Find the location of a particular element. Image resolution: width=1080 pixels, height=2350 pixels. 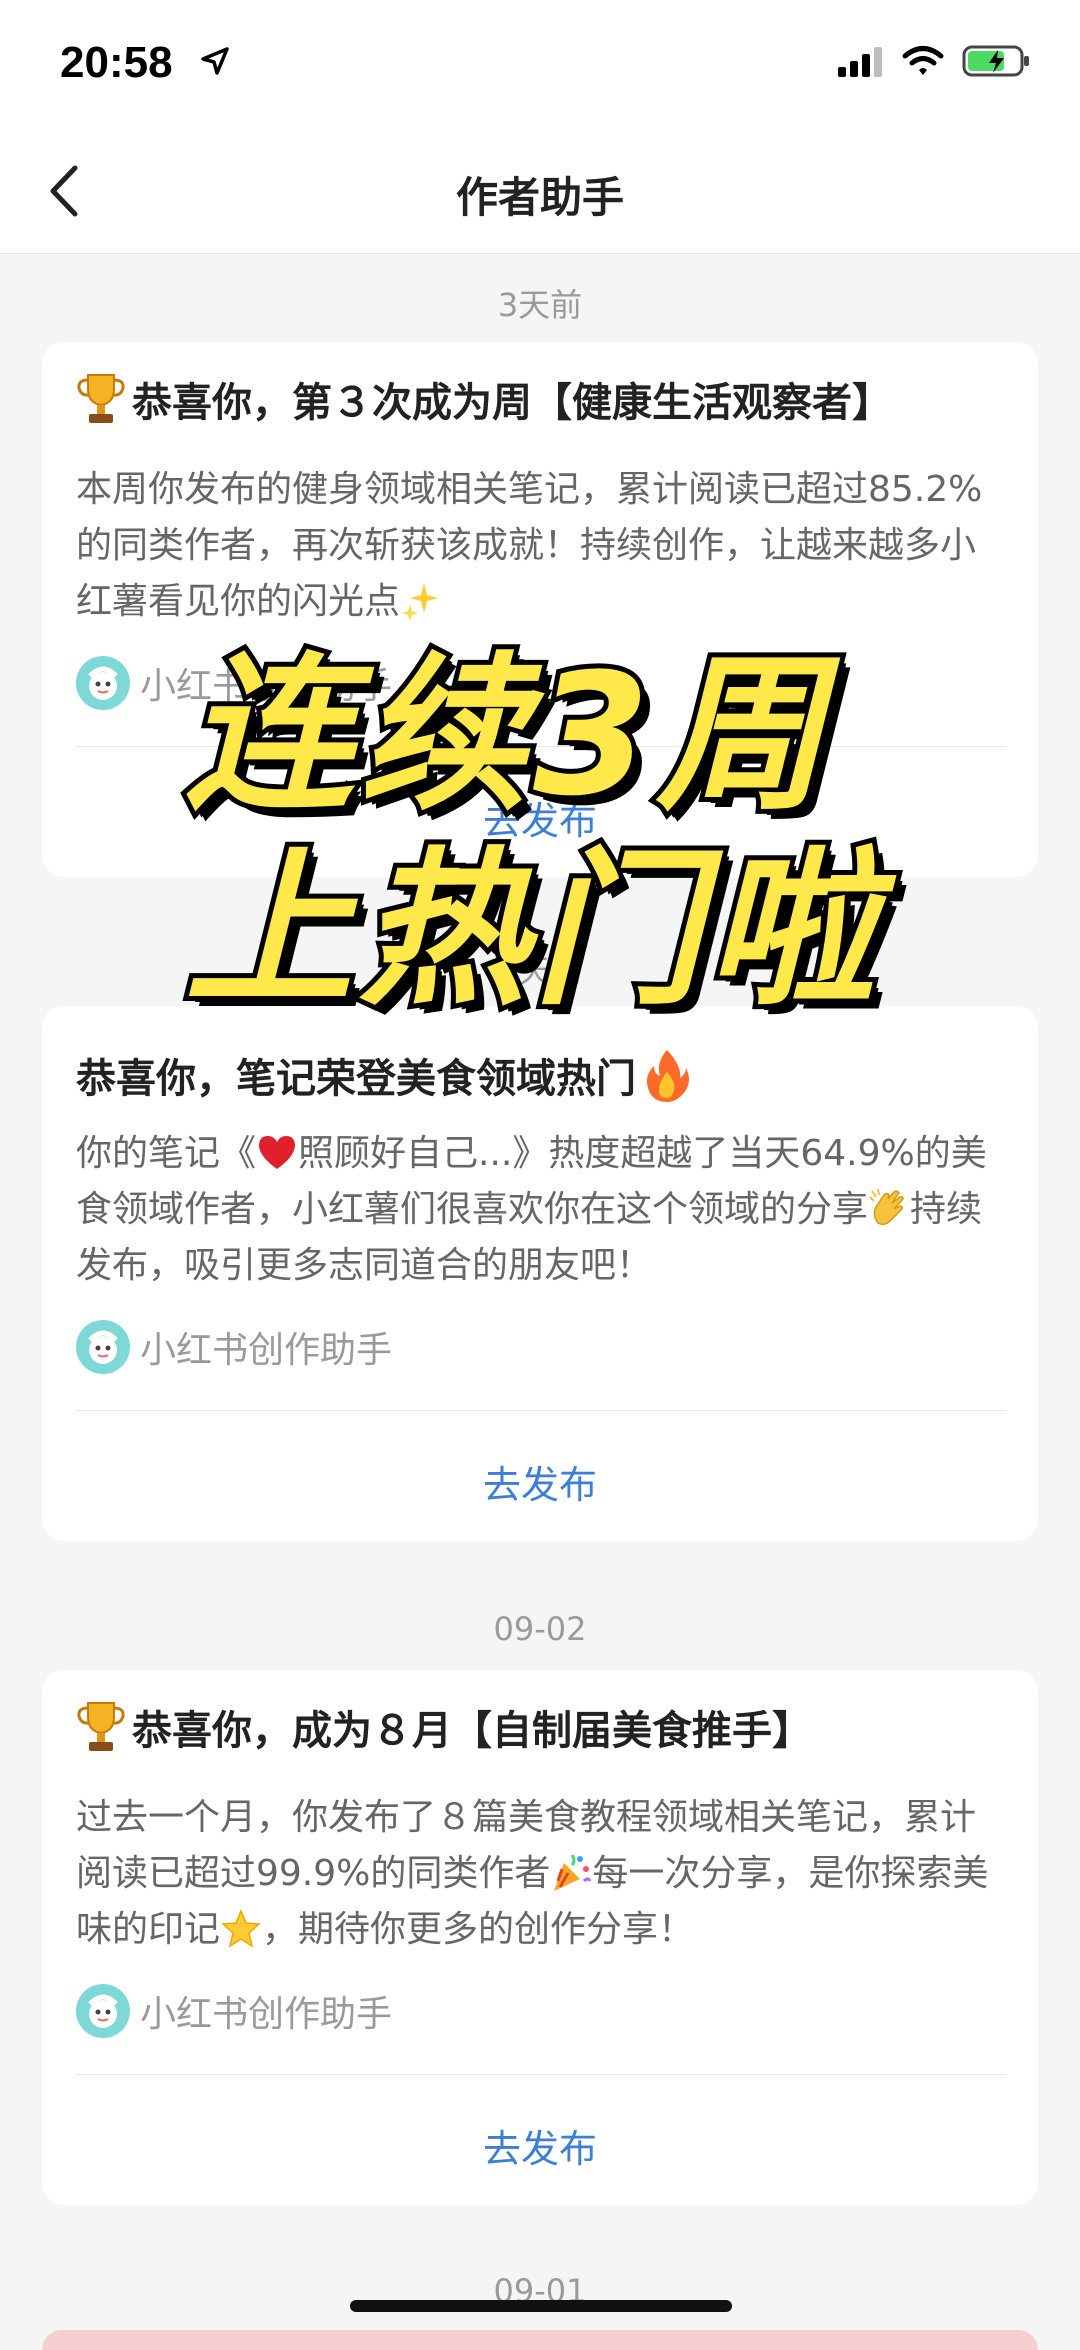

card-title: 恭喜你，成为８月【自制届美食推手】 is located at coordinates (444, 1727).